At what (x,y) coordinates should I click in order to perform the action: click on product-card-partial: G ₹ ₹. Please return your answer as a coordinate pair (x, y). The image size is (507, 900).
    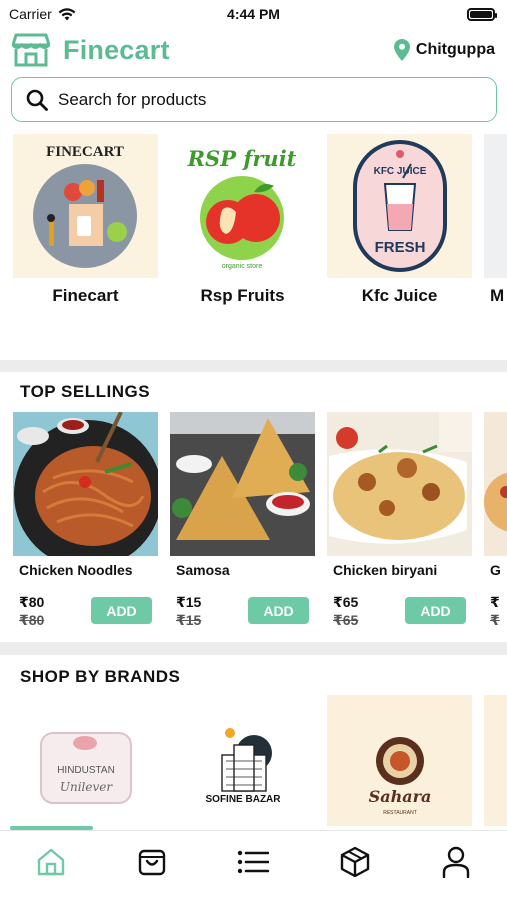
    Looking at the image, I should click on (495, 522).